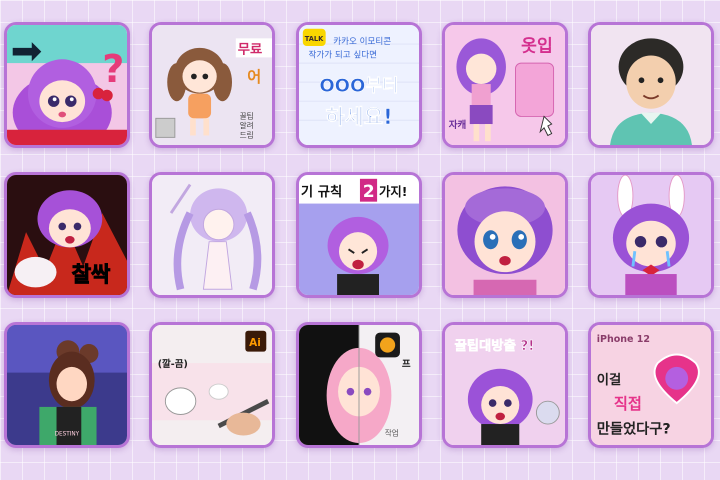 The width and height of the screenshot is (720, 480). Describe the element at coordinates (359, 235) in the screenshot. I see `thumbnail-8: 기 규칙 2 가지!` at that location.